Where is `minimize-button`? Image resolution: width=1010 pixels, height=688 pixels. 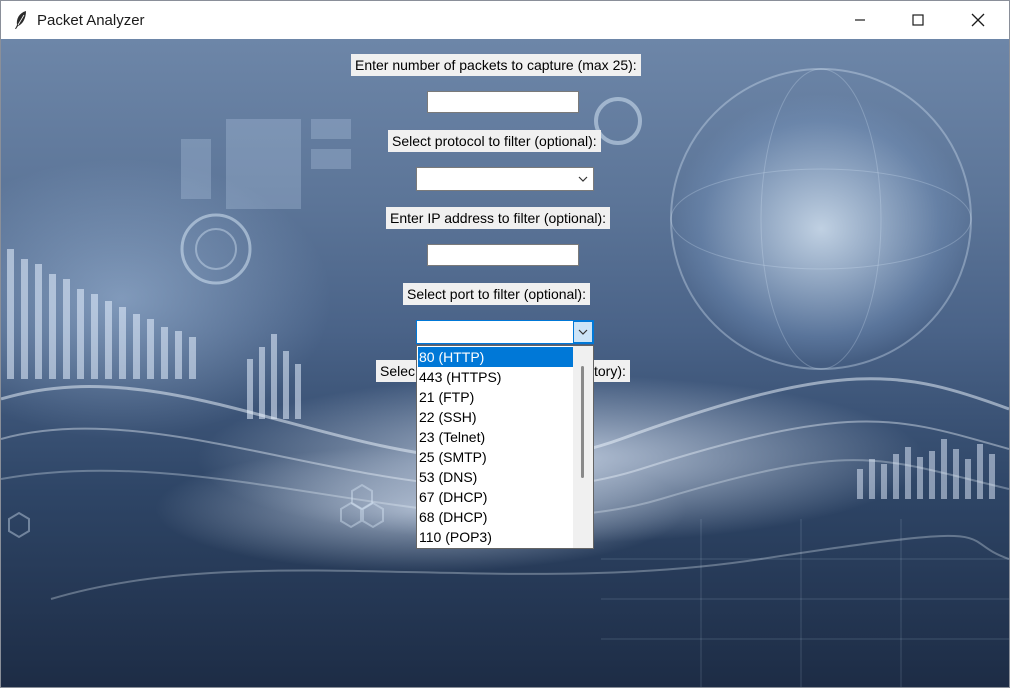
minimize-button is located at coordinates (860, 20).